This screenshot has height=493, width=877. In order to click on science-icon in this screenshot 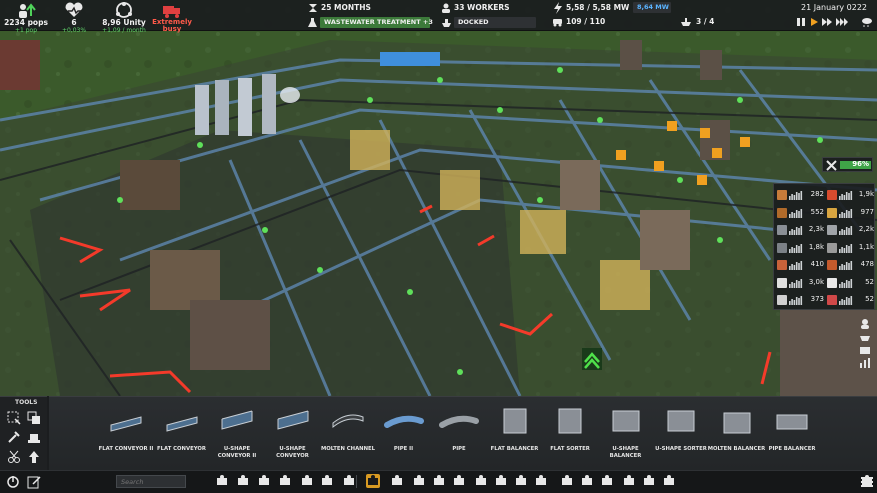, I will do `click(607, 481)`.